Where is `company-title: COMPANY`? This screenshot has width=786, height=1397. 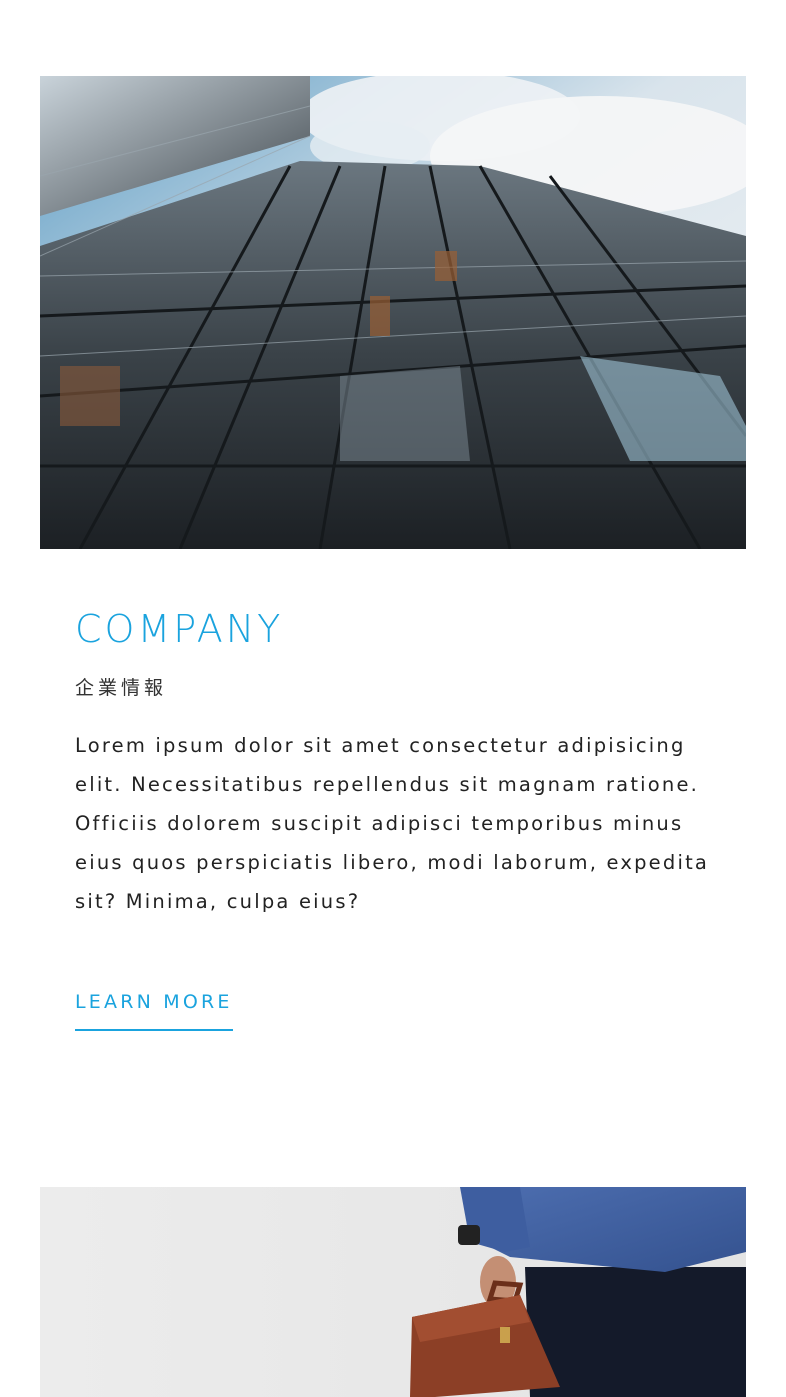 company-title: COMPANY is located at coordinates (179, 629).